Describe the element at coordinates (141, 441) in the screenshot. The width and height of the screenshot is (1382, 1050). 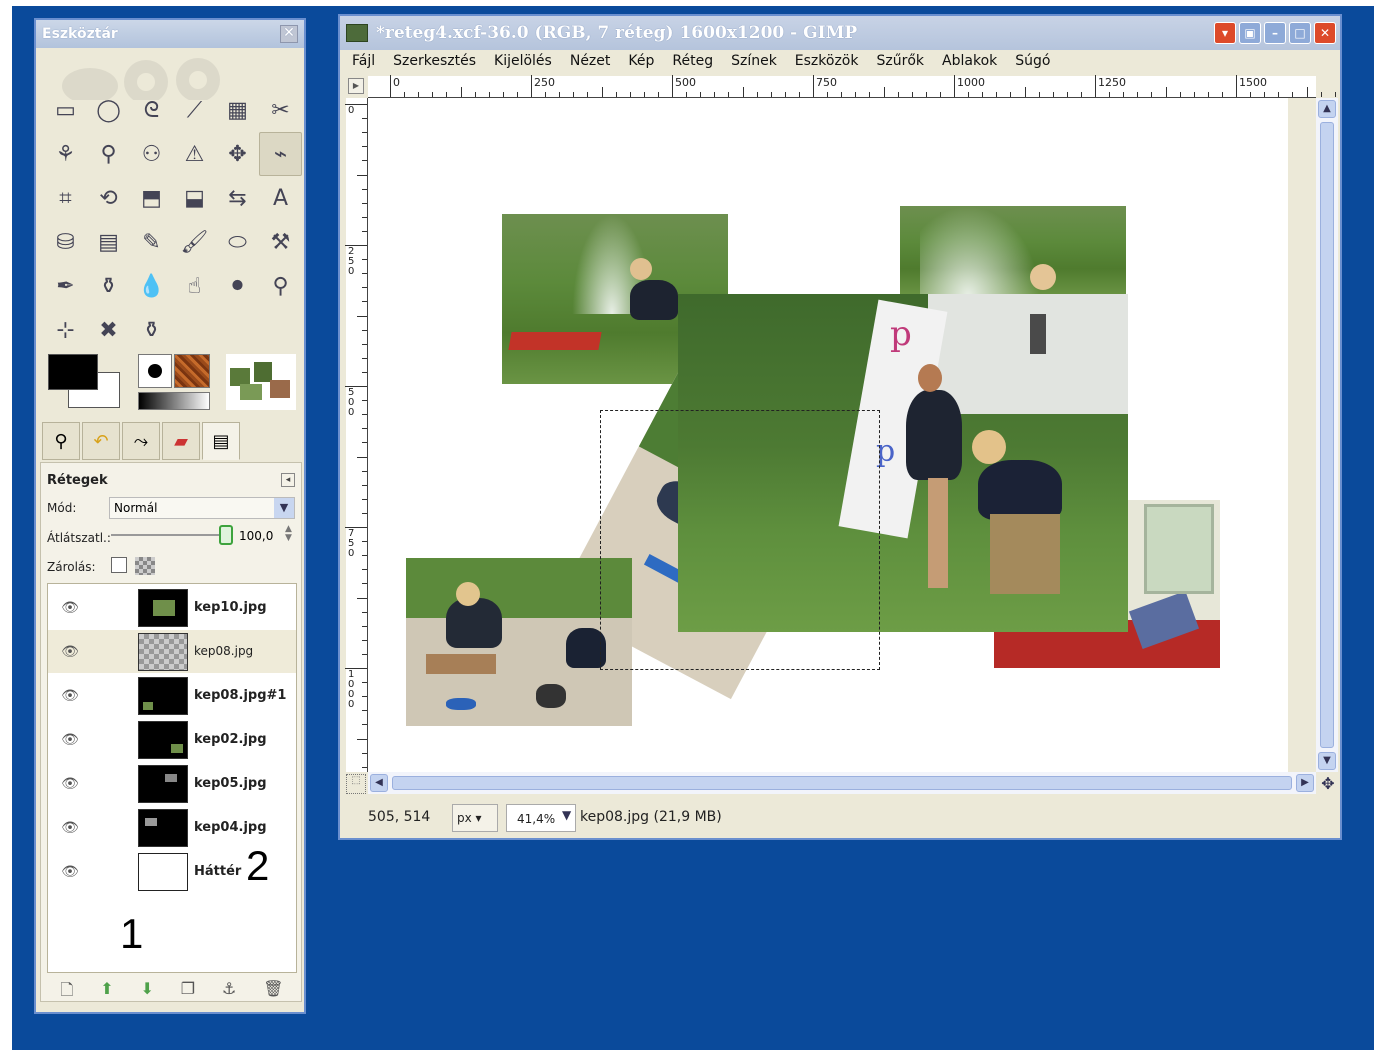
I see `tab-paths: ⤳` at that location.